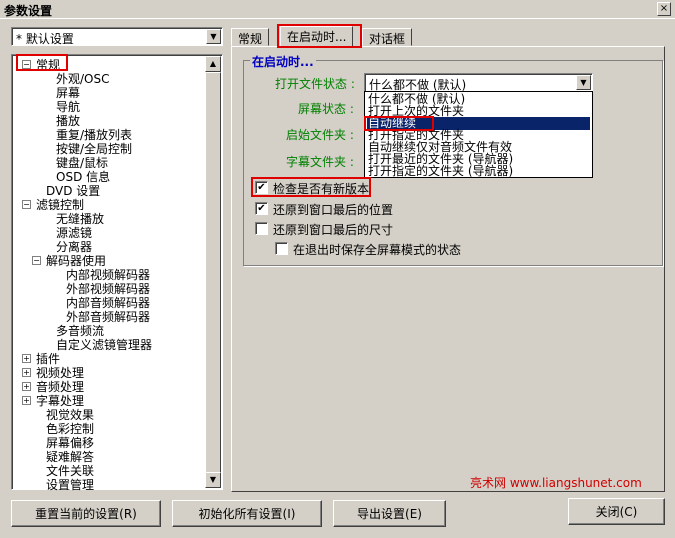 The height and width of the screenshot is (538, 675). Describe the element at coordinates (70, 471) in the screenshot. I see `tree-item: 文件关联` at that location.